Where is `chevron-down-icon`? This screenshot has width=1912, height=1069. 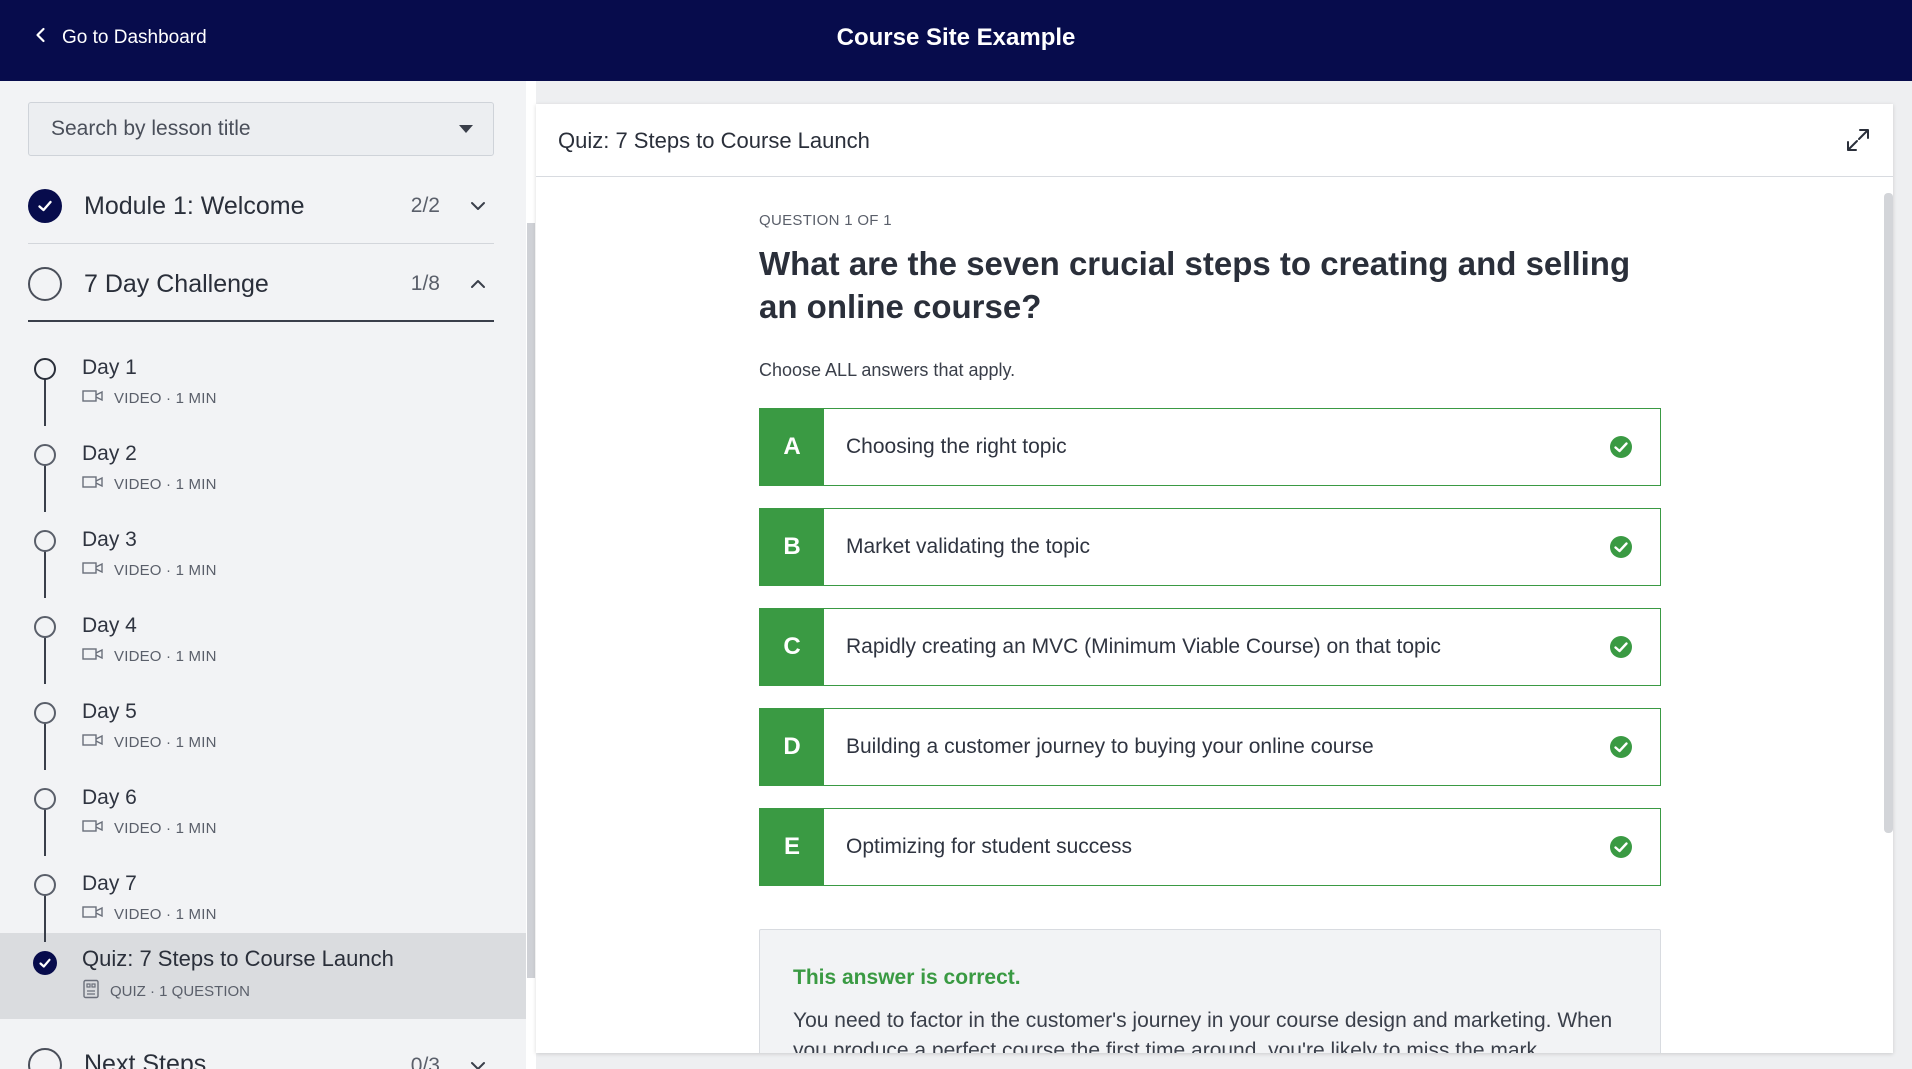 chevron-down-icon is located at coordinates (478, 1062).